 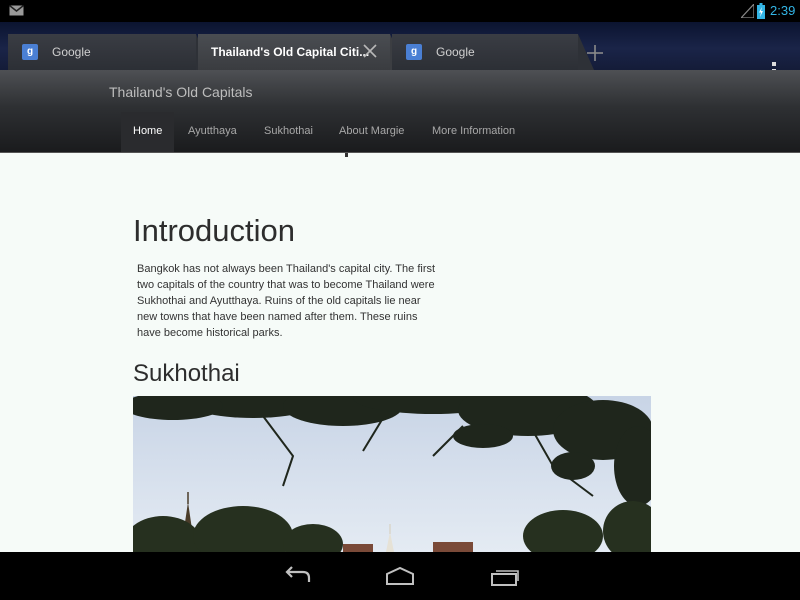 I want to click on signal-icon, so click(x=747, y=11).